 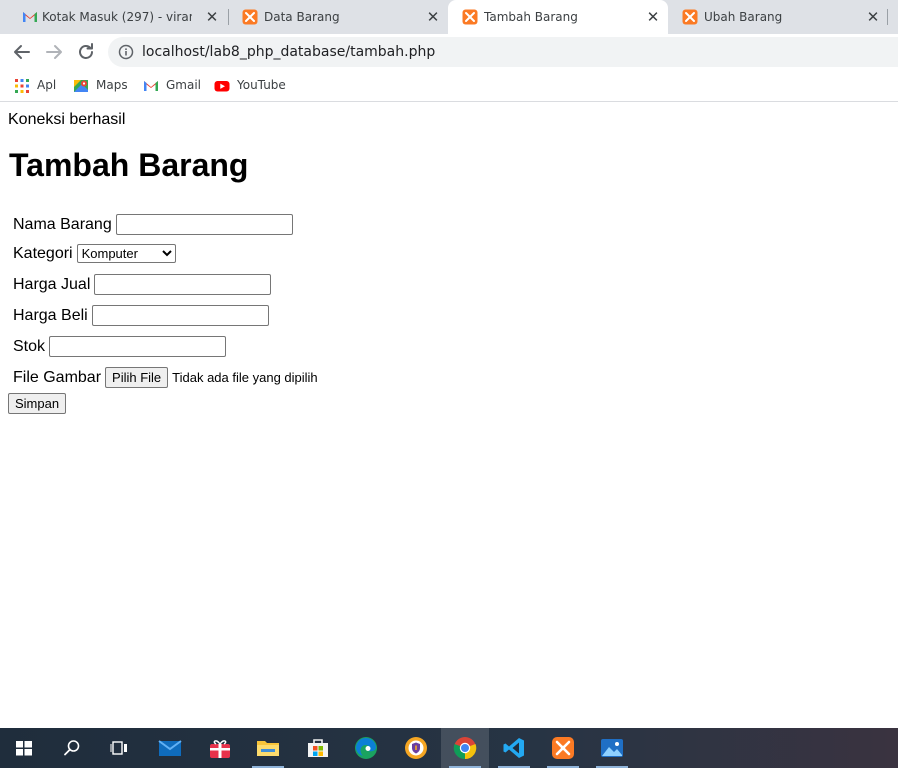 What do you see at coordinates (138, 346) in the screenshot?
I see `stok-input` at bounding box center [138, 346].